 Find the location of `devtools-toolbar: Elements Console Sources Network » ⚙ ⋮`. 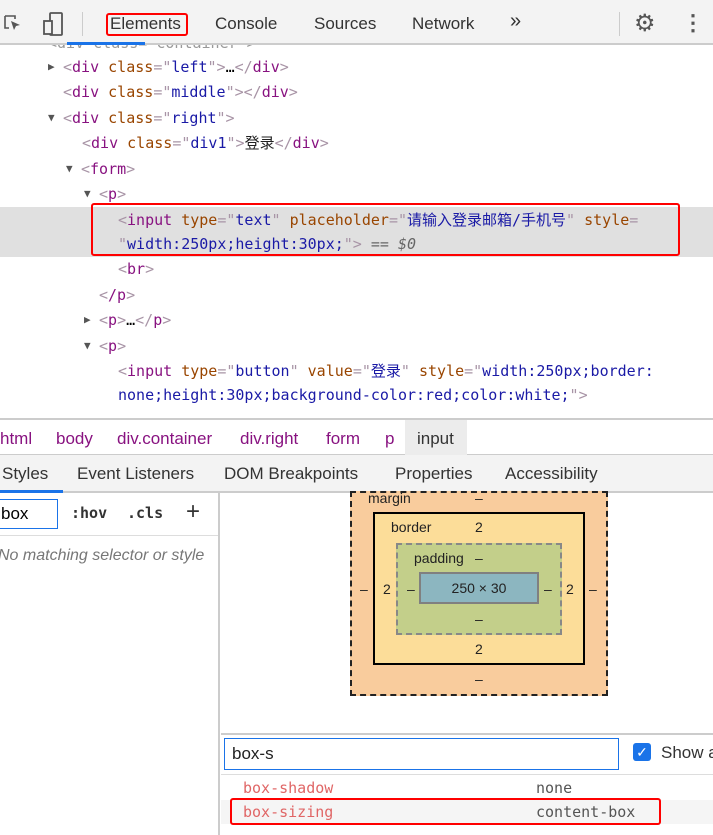

devtools-toolbar: Elements Console Sources Network » ⚙ ⋮ is located at coordinates (356, 22).